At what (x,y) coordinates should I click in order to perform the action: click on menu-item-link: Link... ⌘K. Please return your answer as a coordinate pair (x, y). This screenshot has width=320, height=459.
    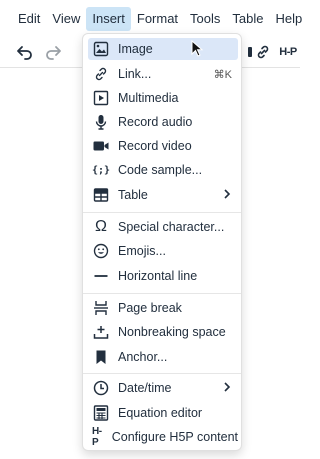
    Looking at the image, I should click on (163, 74).